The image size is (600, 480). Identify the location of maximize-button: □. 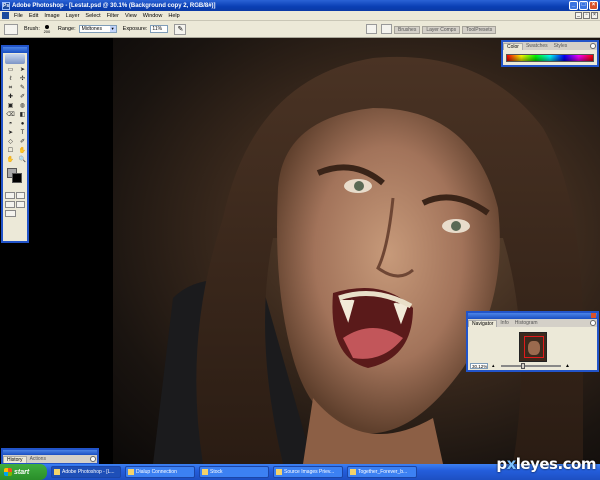
(583, 5).